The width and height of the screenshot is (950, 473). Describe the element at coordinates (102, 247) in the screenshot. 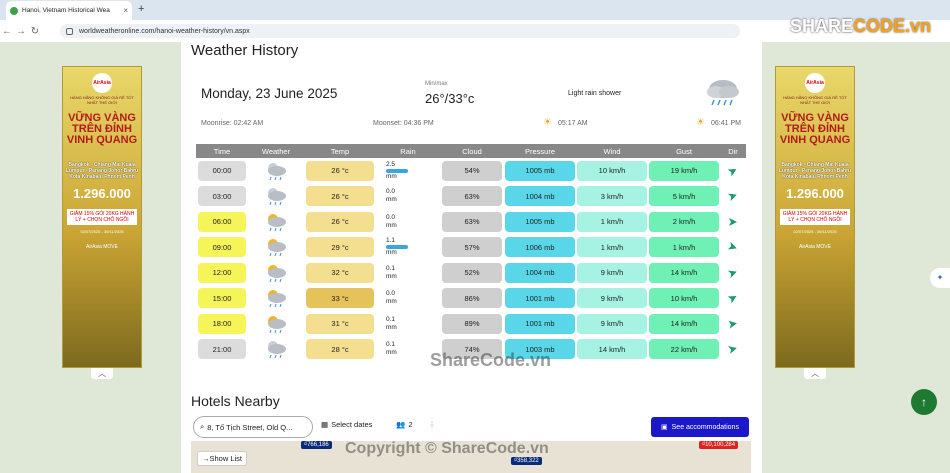

I see `ad-move: AirAsia MOVE` at that location.